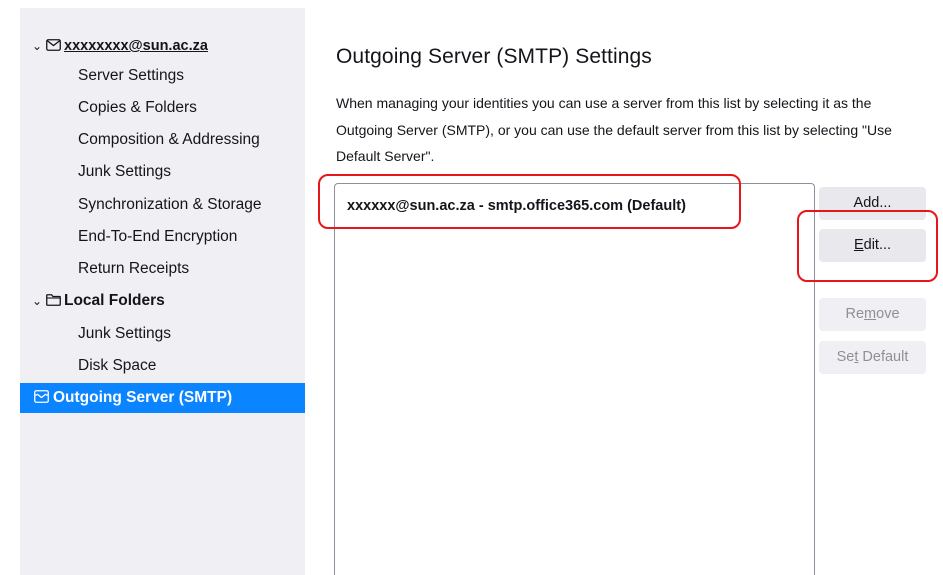 The width and height of the screenshot is (943, 575). I want to click on folder-icon, so click(54, 302).